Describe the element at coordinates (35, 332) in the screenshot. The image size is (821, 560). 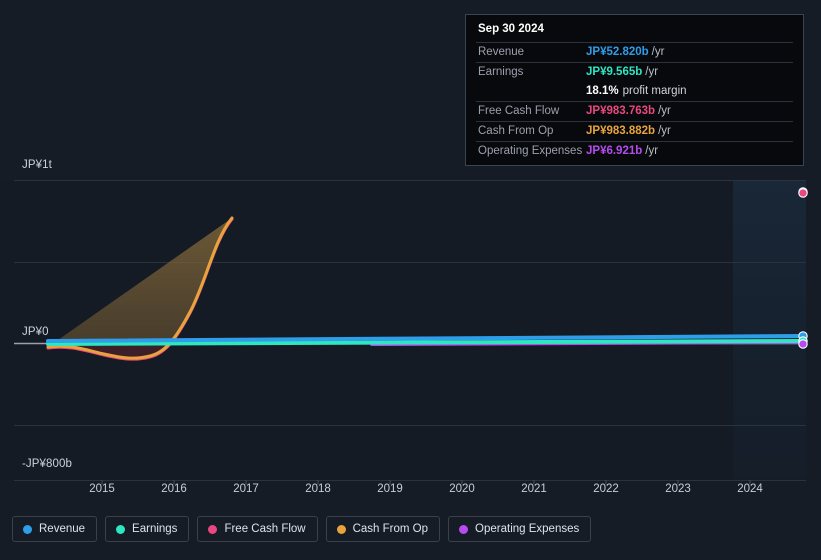
I see `y-axis-label-zero: JP¥0` at that location.